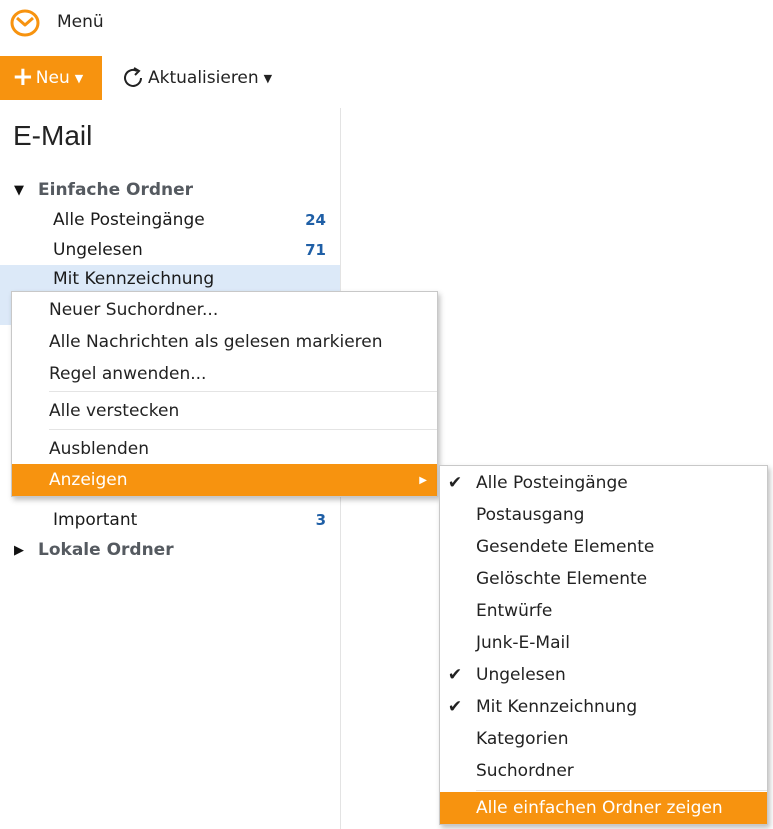  Describe the element at coordinates (315, 250) in the screenshot. I see `unread-count: 71` at that location.